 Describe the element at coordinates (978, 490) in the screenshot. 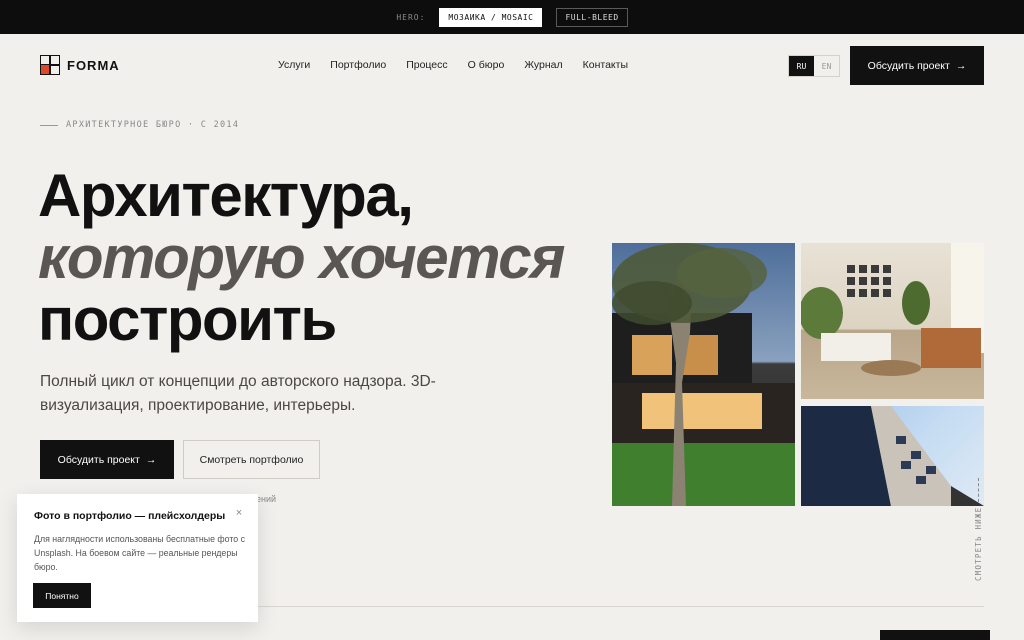

I see `scroll-dash-line` at that location.